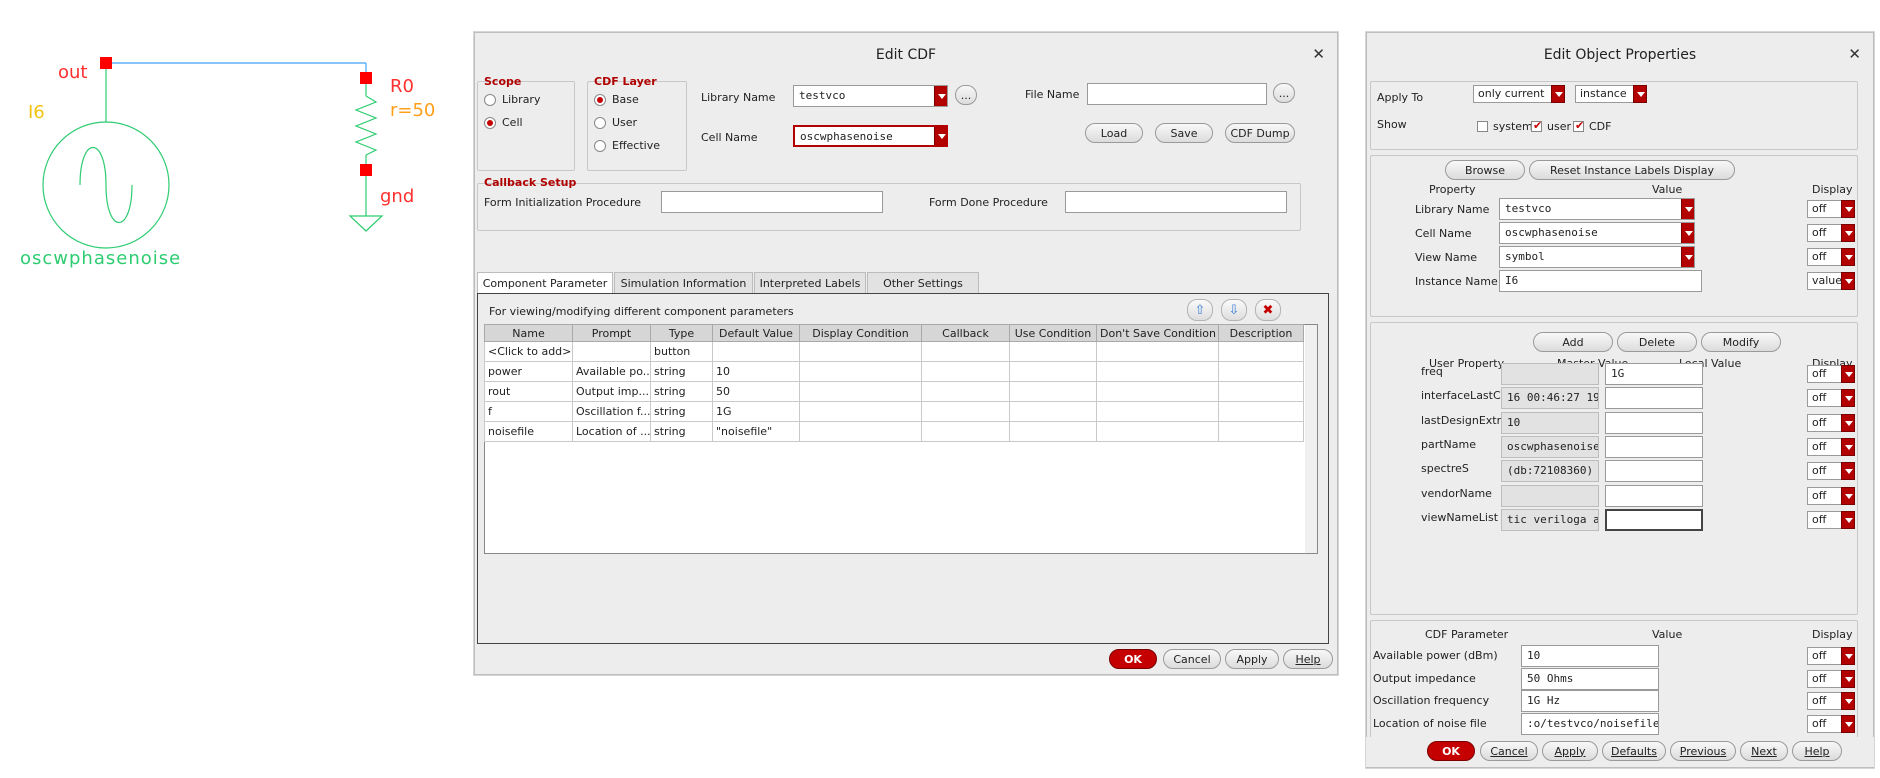 The image size is (1880, 778). What do you see at coordinates (1485, 170) in the screenshot?
I see `browse-button: Browse` at bounding box center [1485, 170].